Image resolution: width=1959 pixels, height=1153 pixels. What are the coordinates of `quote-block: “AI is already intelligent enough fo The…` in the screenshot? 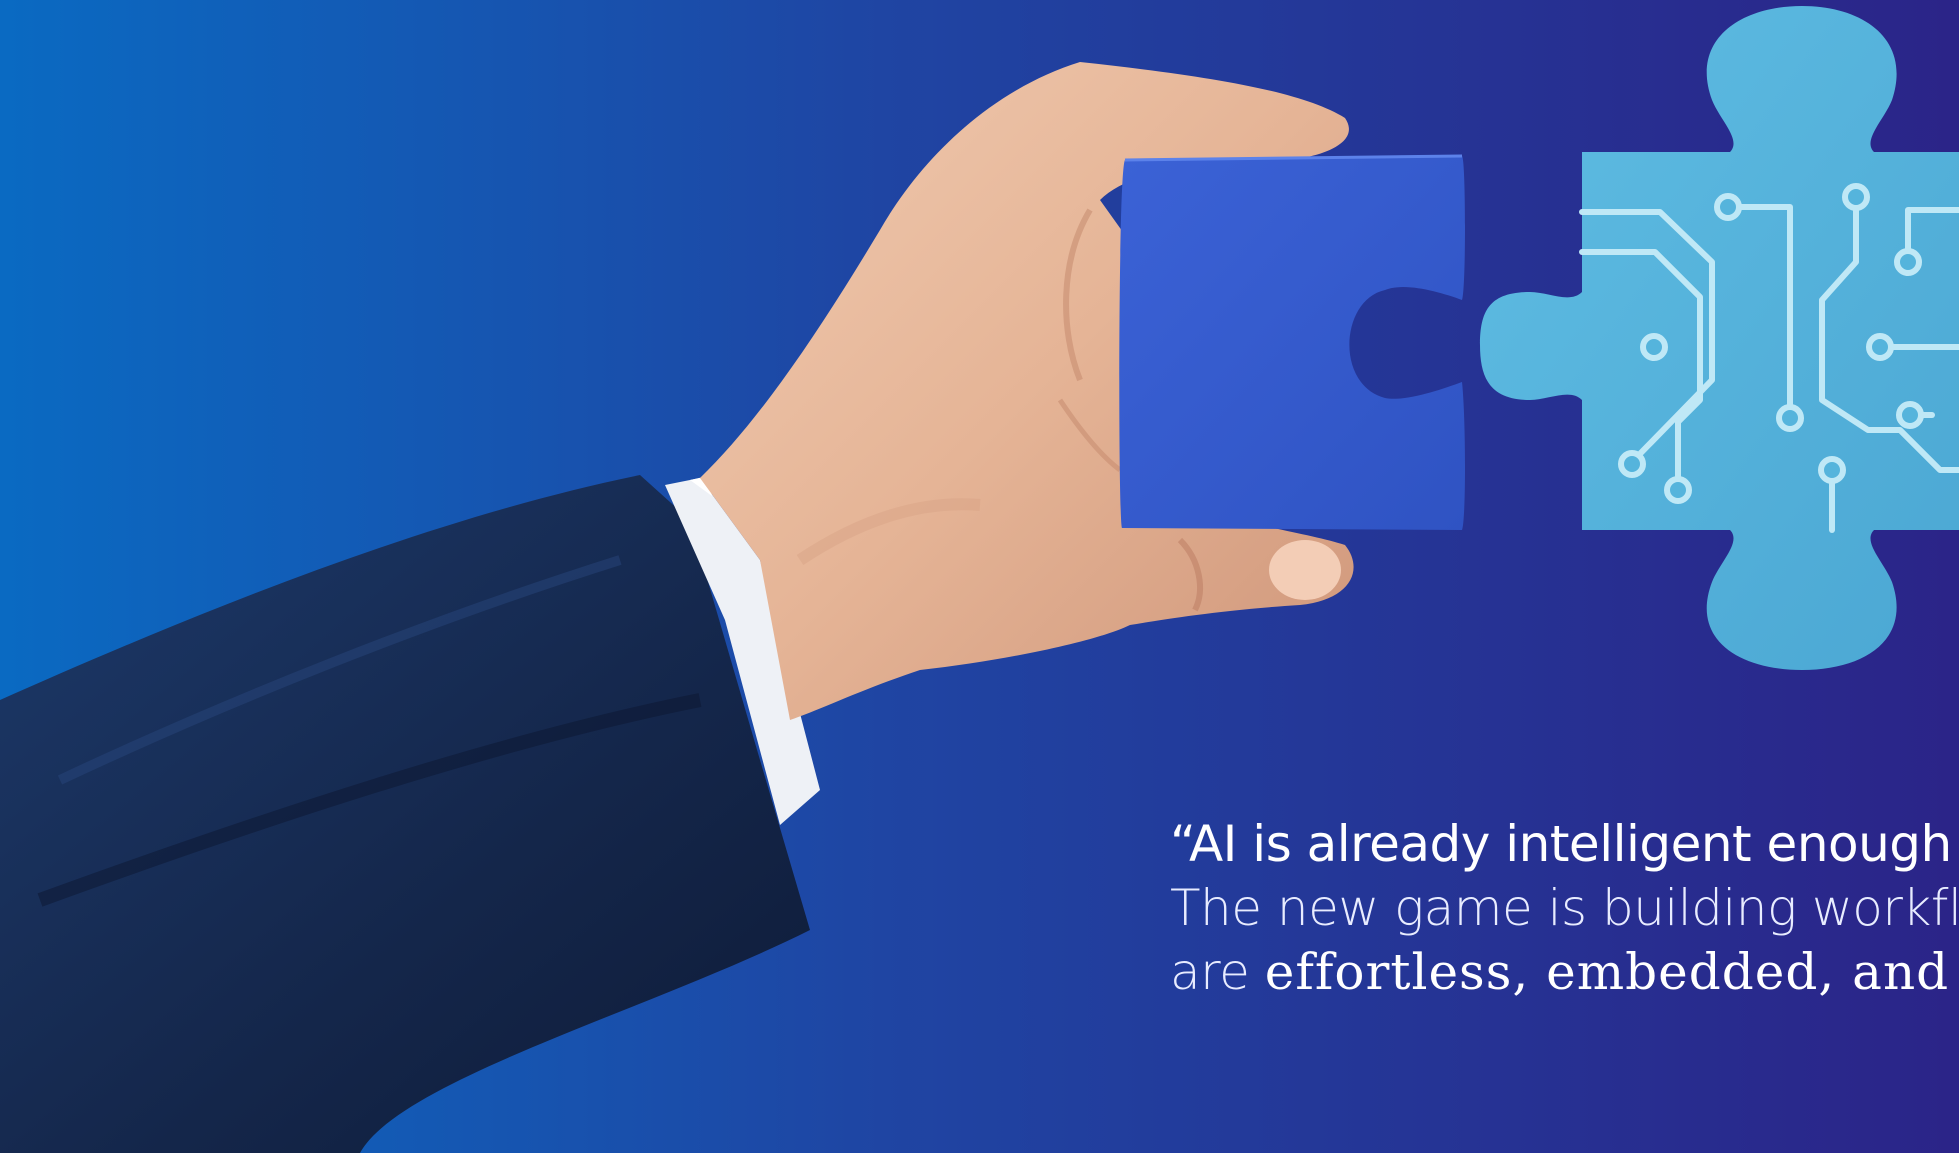 It's located at (1564, 908).